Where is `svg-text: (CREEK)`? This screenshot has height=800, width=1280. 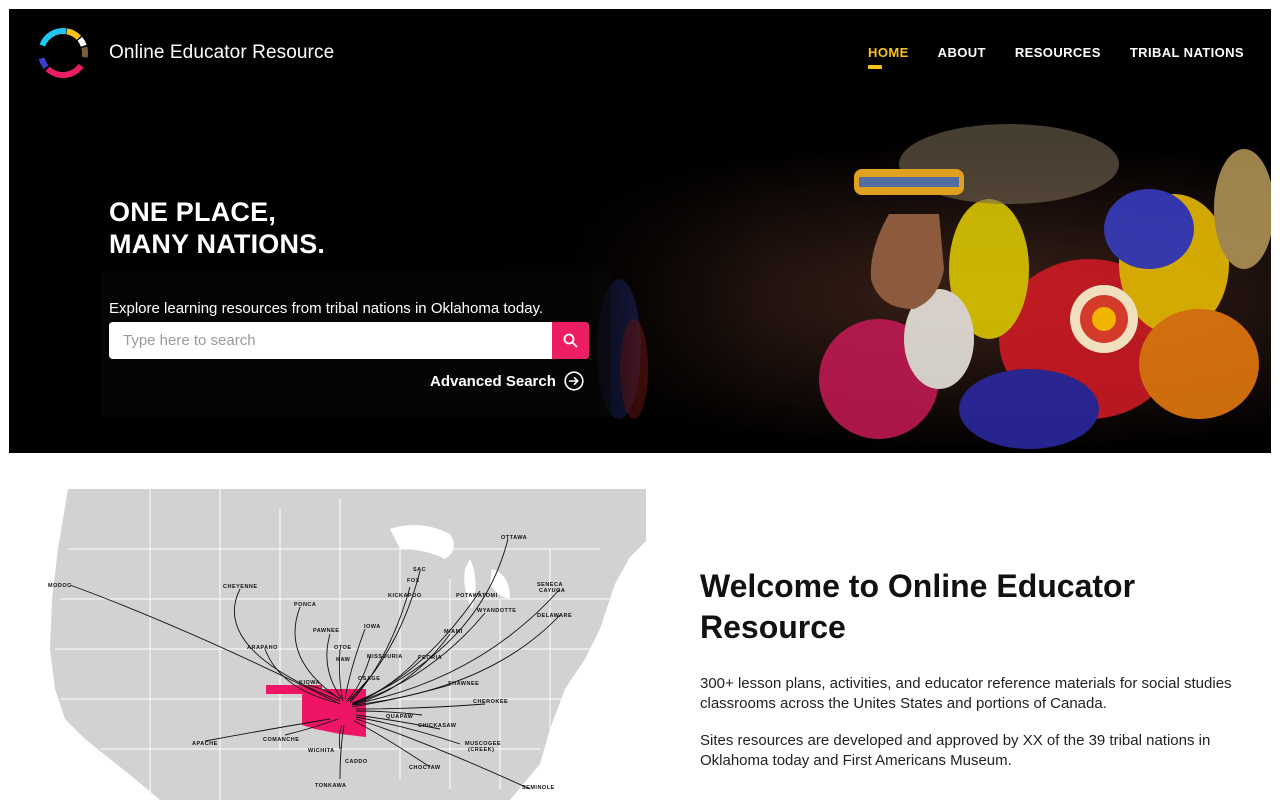
svg-text: (CREEK) is located at coordinates (481, 750).